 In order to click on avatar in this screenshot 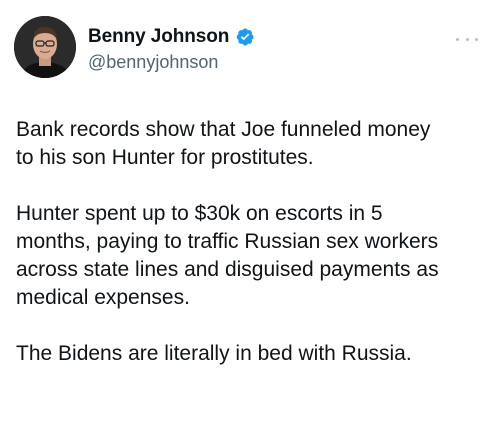, I will do `click(45, 47)`.